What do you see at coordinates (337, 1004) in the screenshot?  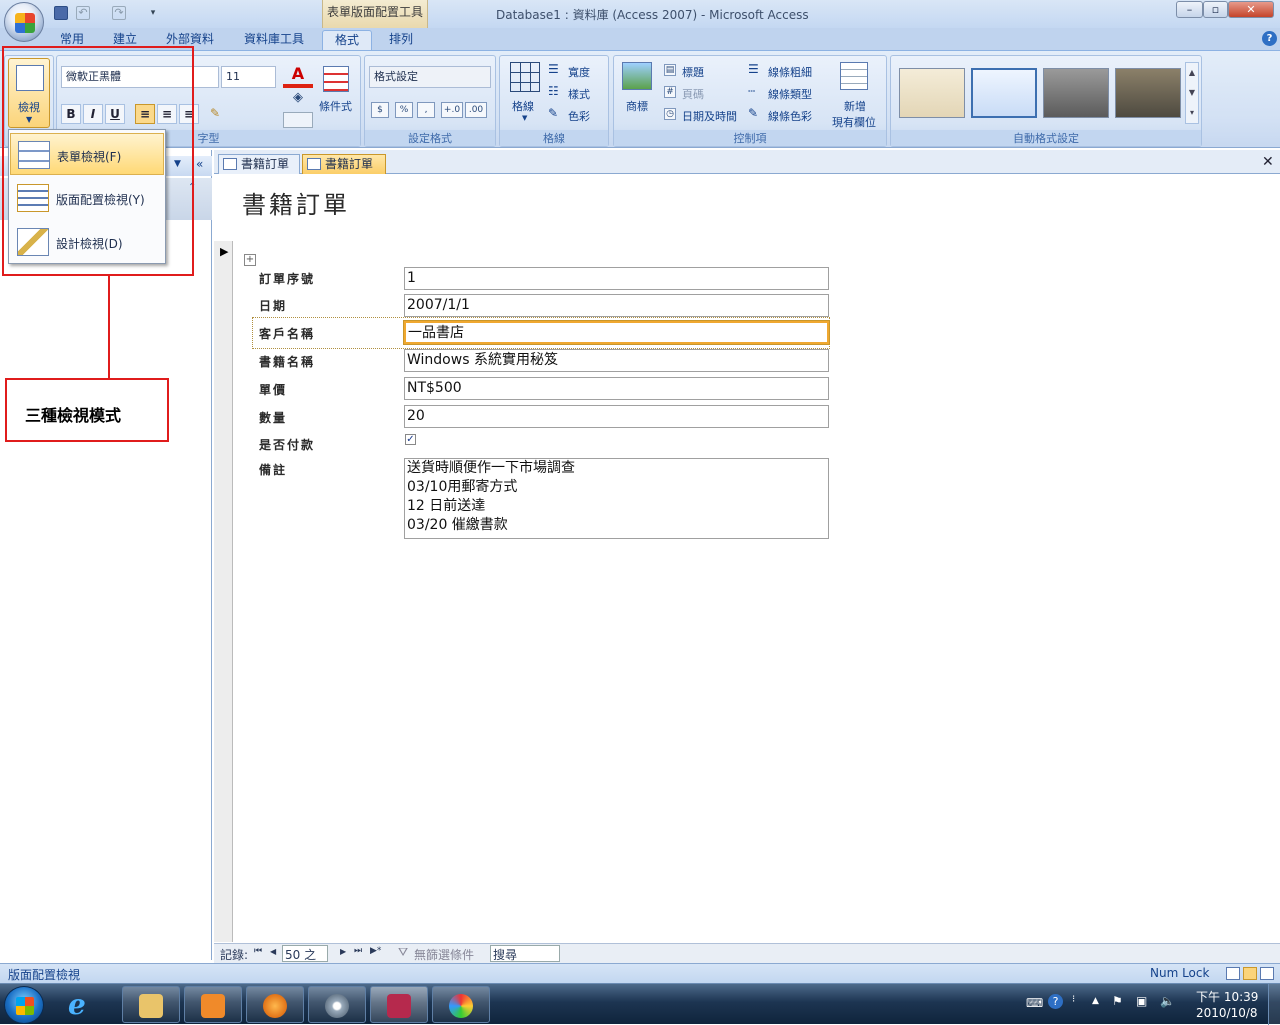 I see `taskbar-dvd-maker` at bounding box center [337, 1004].